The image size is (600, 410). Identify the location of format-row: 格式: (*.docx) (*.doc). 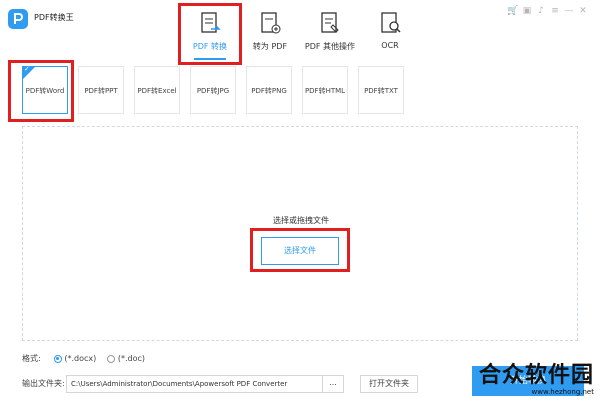
(83, 359).